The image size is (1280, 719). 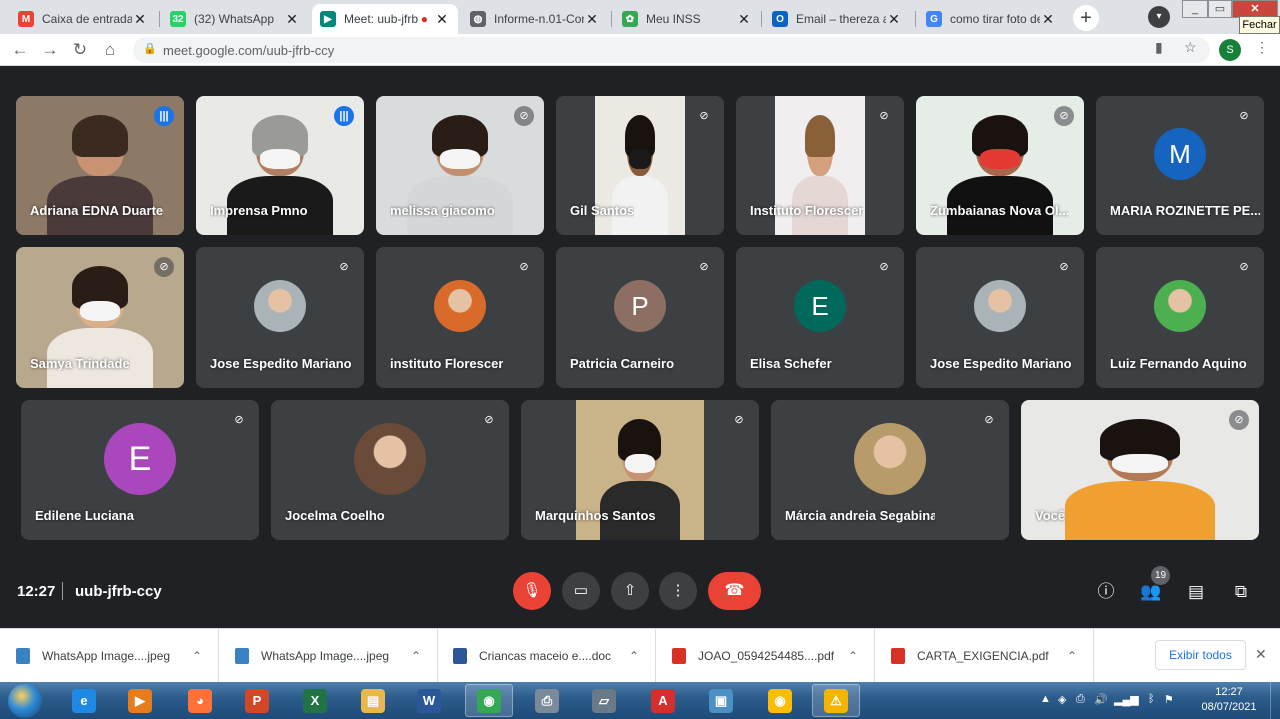 What do you see at coordinates (820, 165) in the screenshot?
I see `participant-tile: ⊘ Instituto Florescer` at bounding box center [820, 165].